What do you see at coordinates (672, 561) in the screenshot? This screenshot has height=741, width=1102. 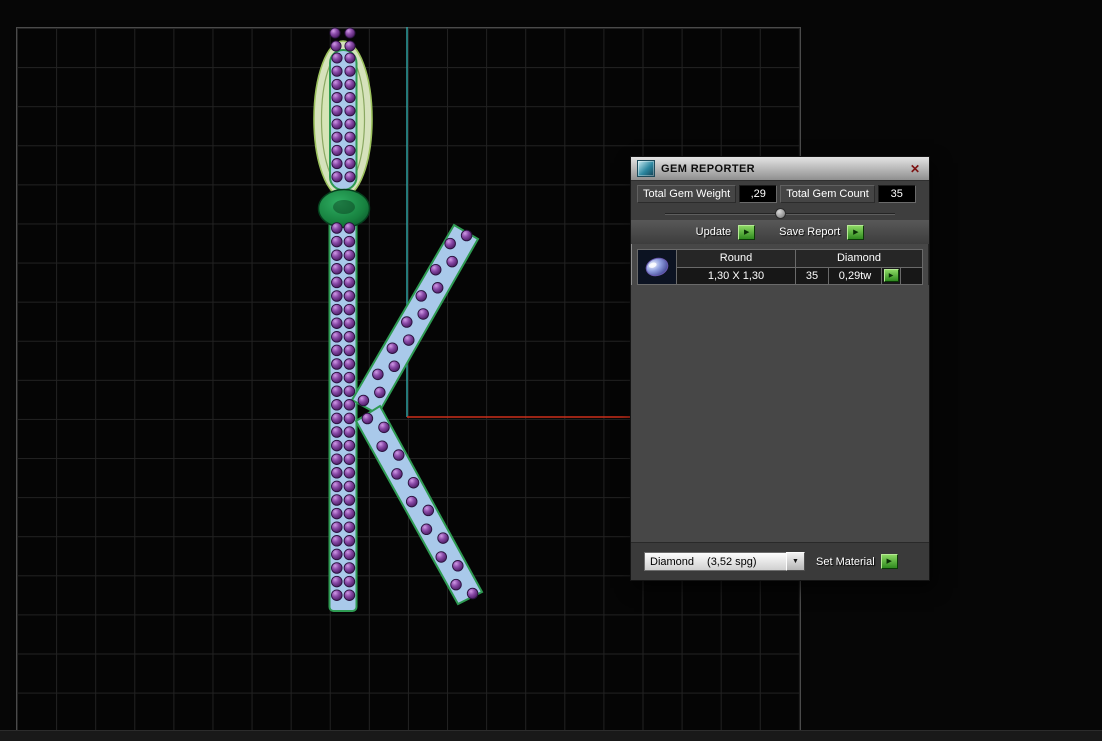 I see `material-value: Diamond` at bounding box center [672, 561].